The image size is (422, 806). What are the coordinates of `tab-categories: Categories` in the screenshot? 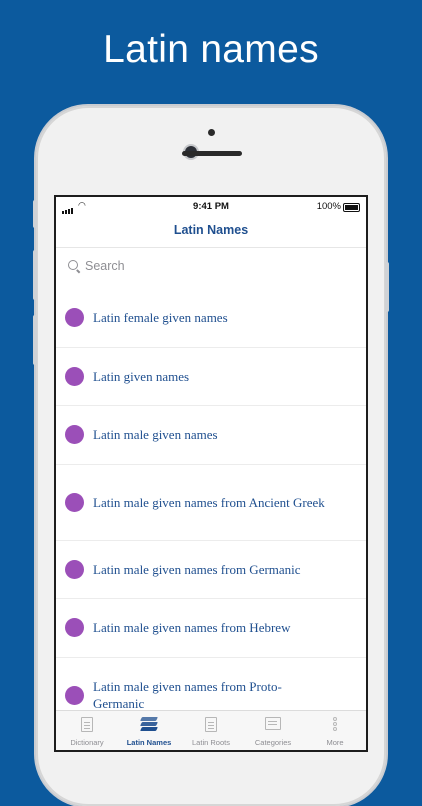 It's located at (273, 730).